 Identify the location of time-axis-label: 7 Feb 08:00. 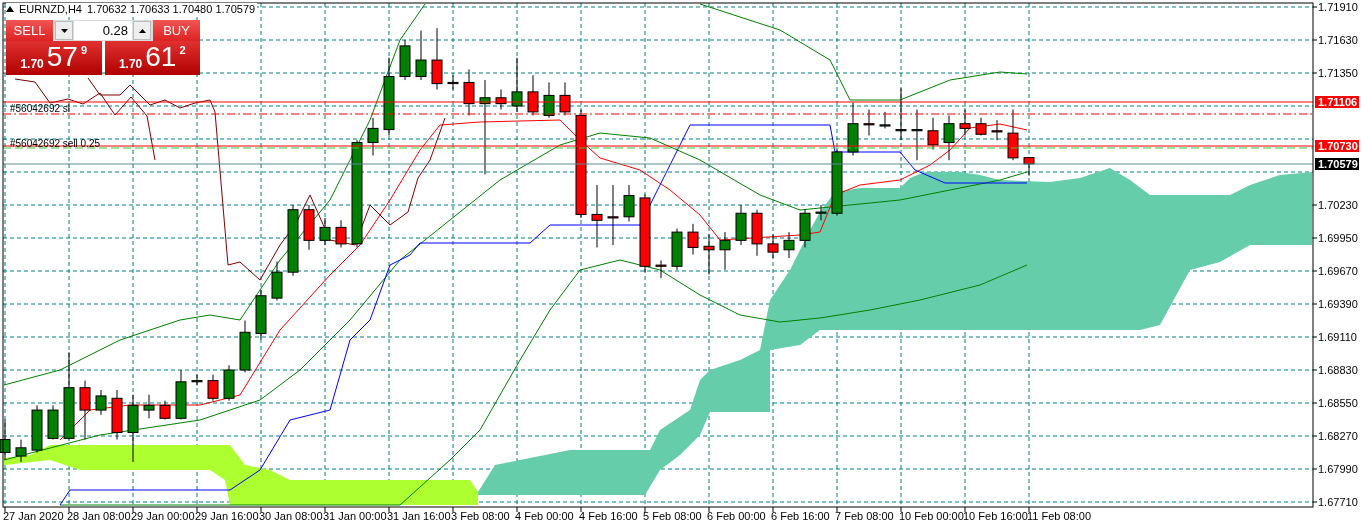
(864, 516).